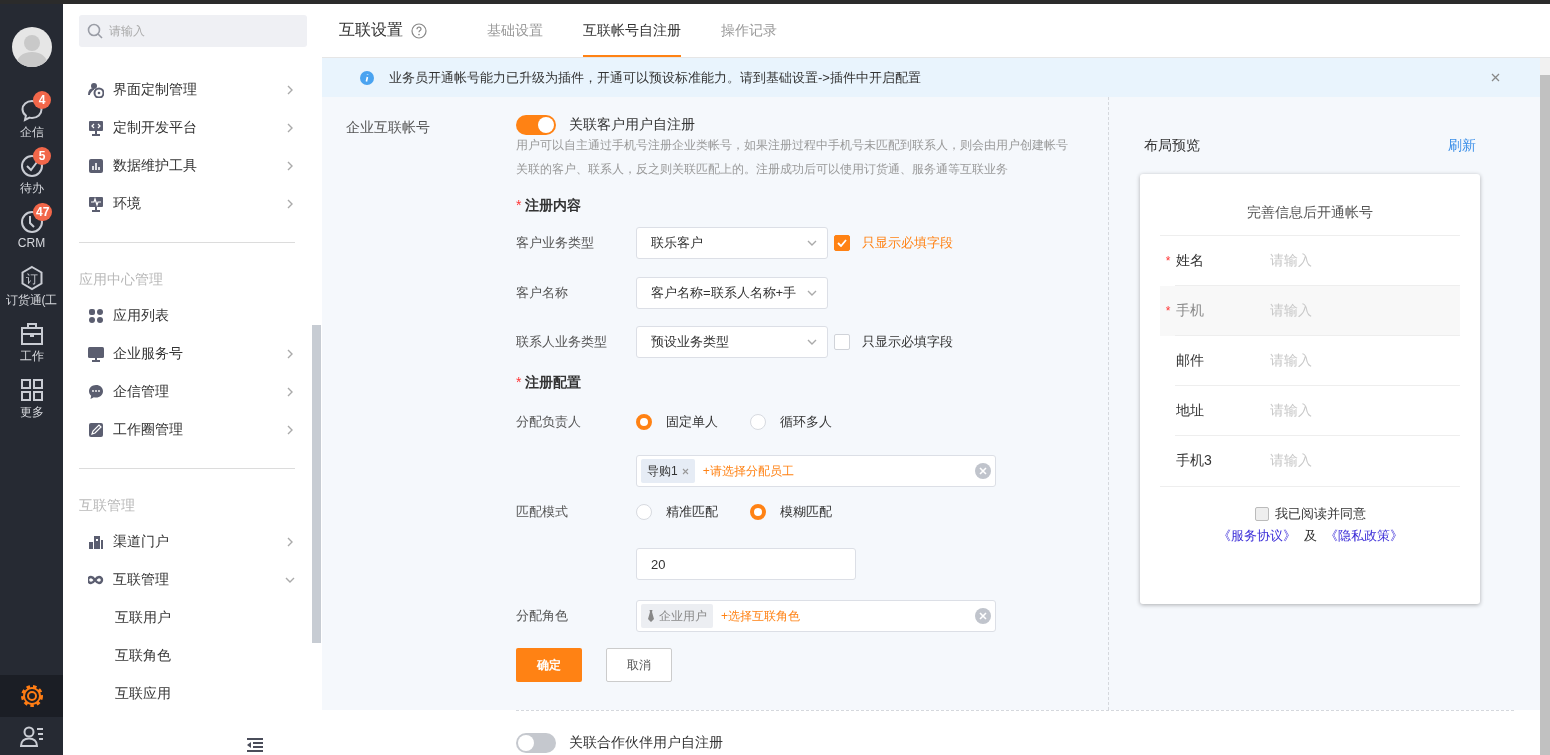  Describe the element at coordinates (907, 243) in the screenshot. I see `checkbox-label: 只显示必填字段` at that location.